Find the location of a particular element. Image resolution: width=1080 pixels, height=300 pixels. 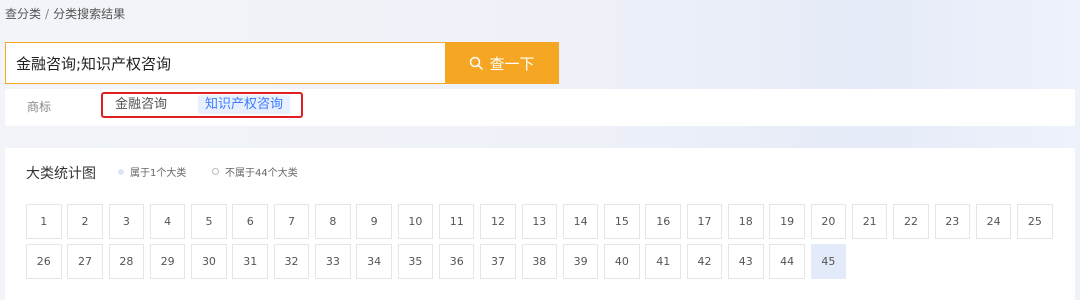

class-cell-23: 23 is located at coordinates (952, 221).